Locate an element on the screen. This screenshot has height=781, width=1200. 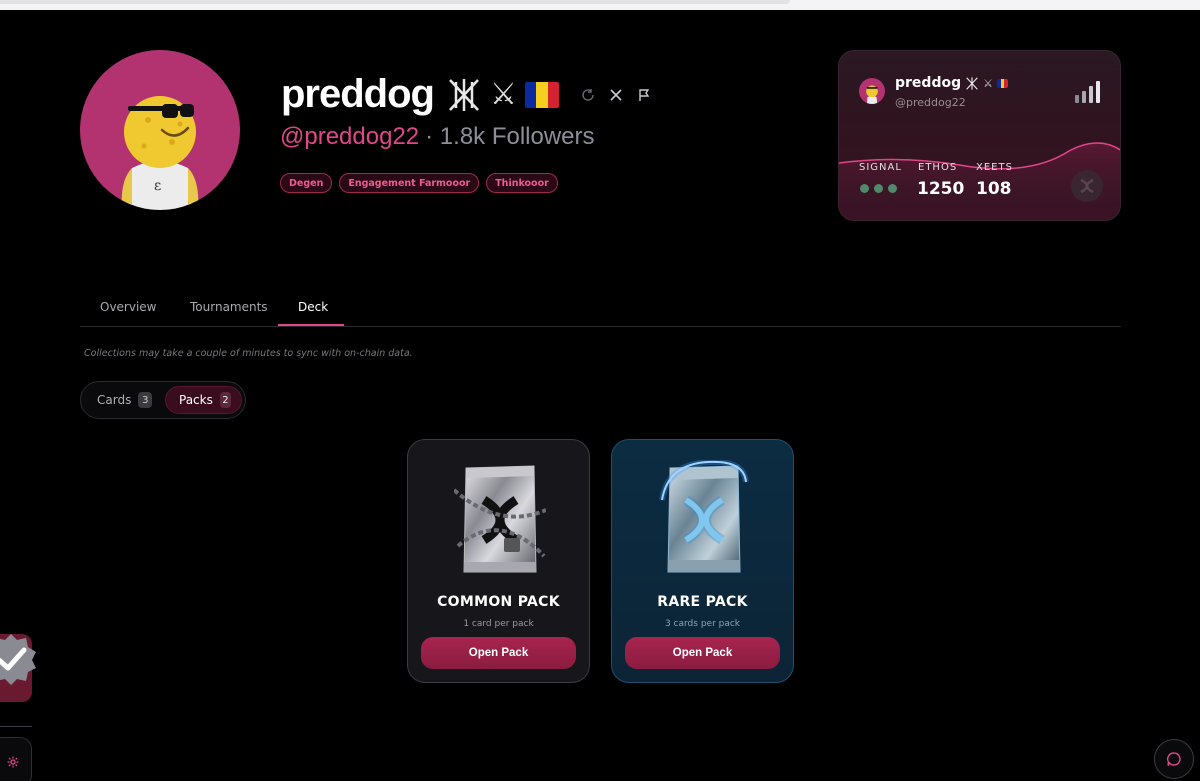
verified-badge-icon is located at coordinates (19, 659).